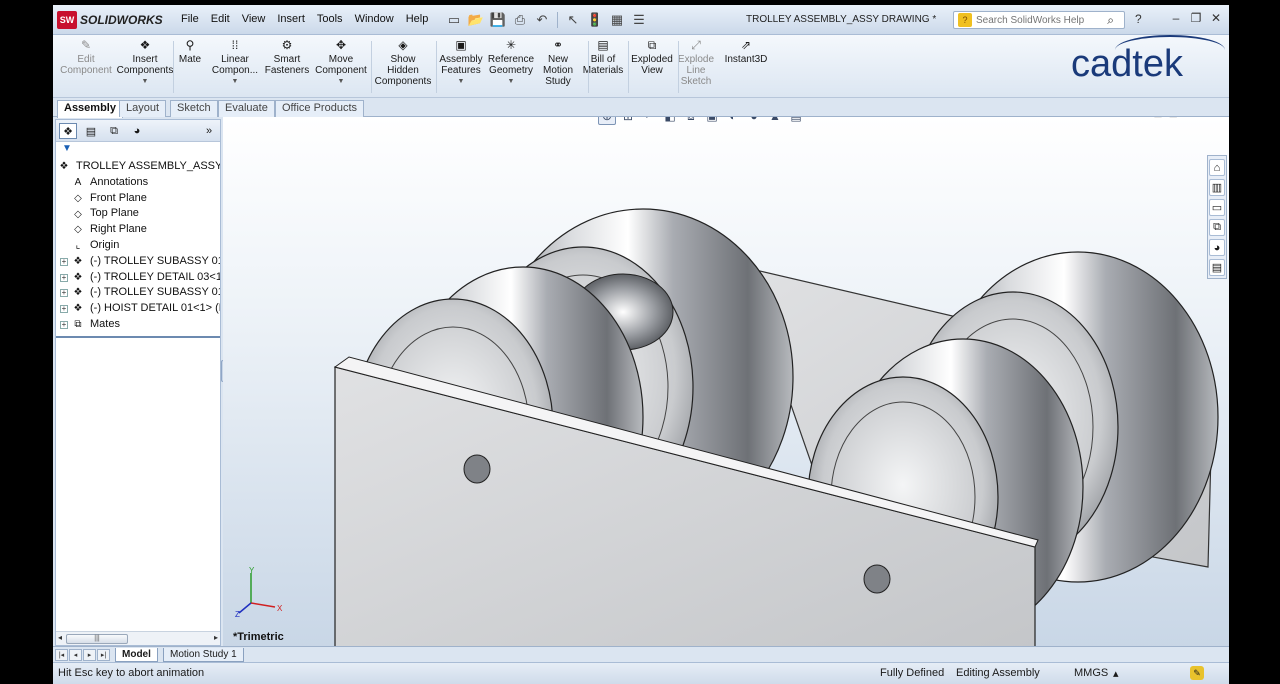 The height and width of the screenshot is (684, 1280). What do you see at coordinates (1036, 20) in the screenshot?
I see `help-search-input` at bounding box center [1036, 20].